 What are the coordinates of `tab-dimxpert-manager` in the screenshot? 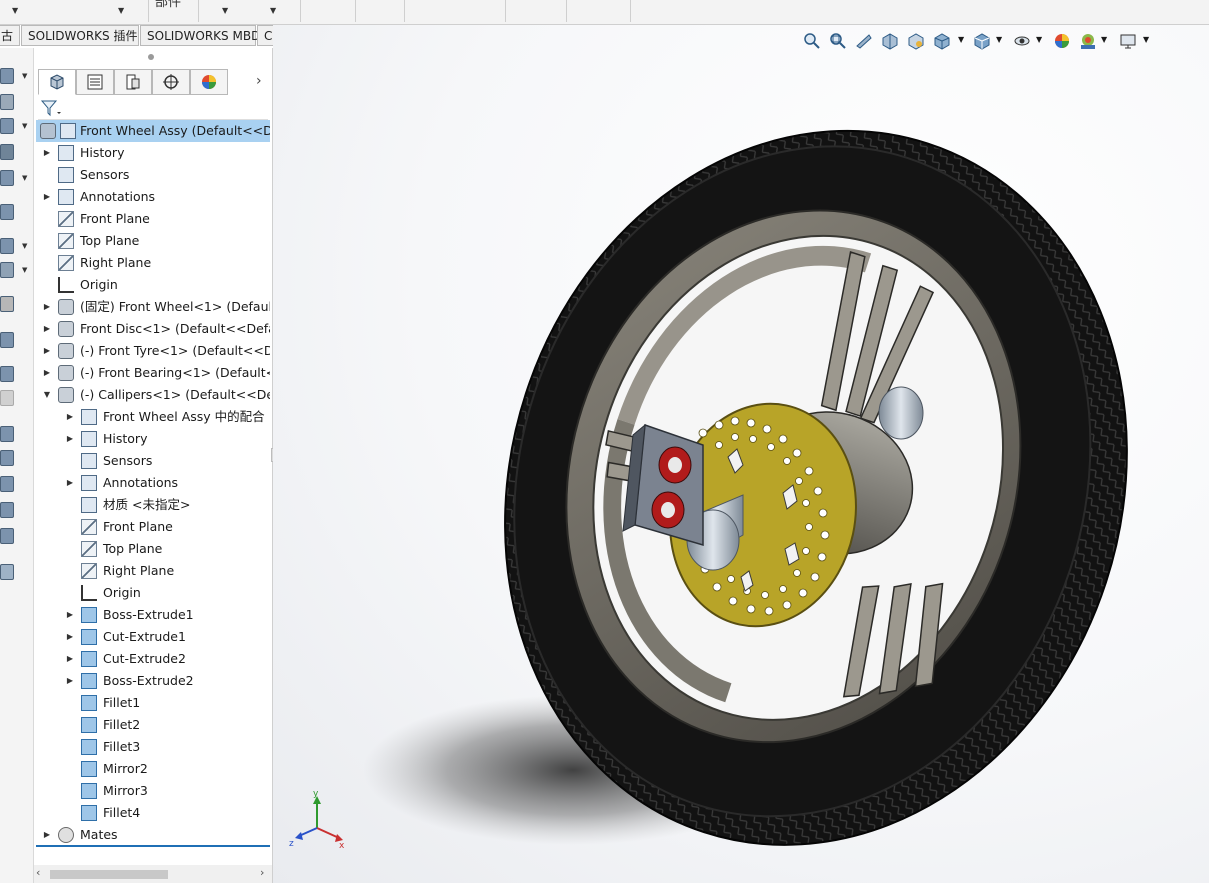 It's located at (171, 82).